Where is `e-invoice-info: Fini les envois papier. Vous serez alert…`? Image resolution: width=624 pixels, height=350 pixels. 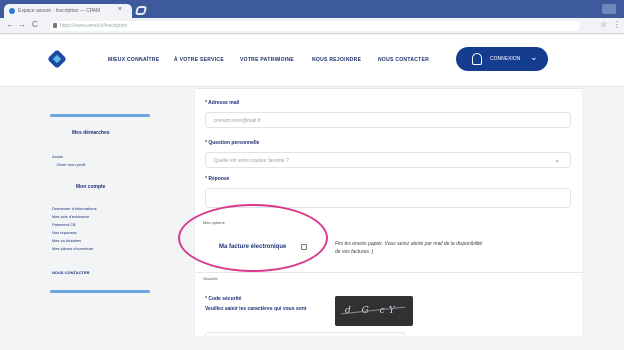
e-invoice-info: Fini les envois papier. Vous serez alert… is located at coordinates (409, 248).